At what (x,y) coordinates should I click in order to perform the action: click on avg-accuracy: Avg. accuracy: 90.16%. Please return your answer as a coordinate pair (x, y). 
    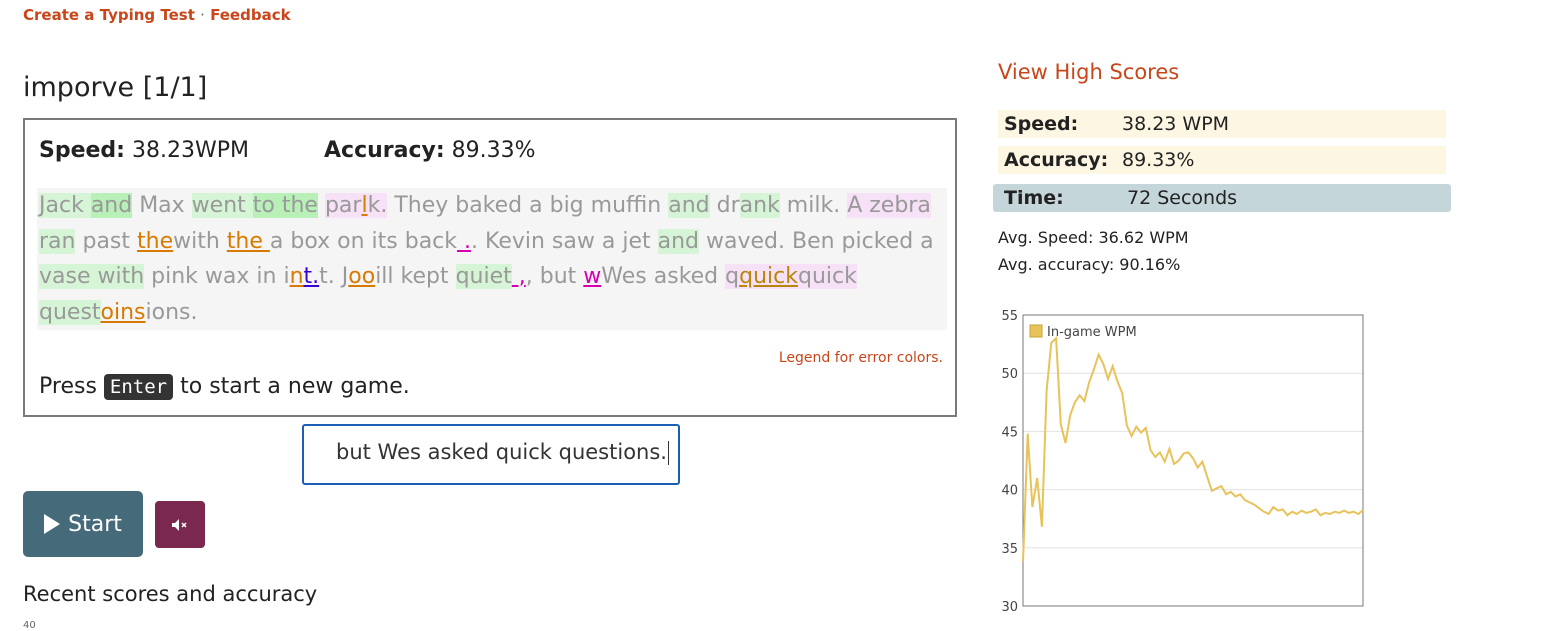
    Looking at the image, I should click on (1089, 264).